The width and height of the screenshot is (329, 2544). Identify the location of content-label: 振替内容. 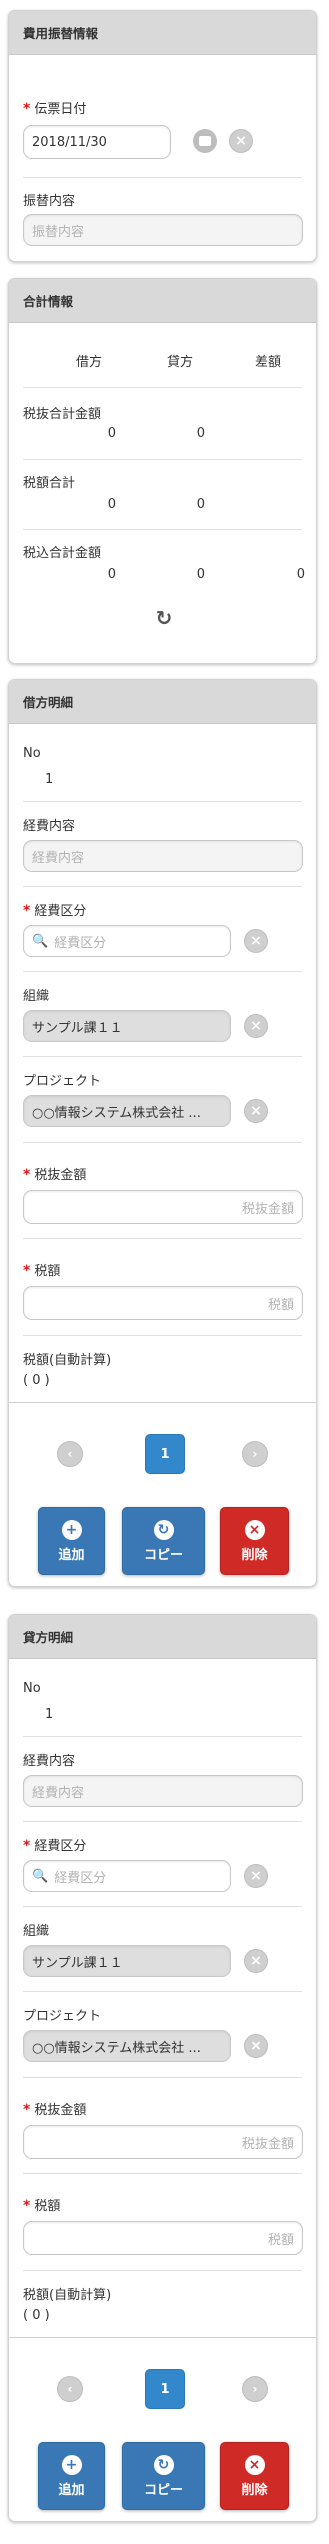
(49, 201).